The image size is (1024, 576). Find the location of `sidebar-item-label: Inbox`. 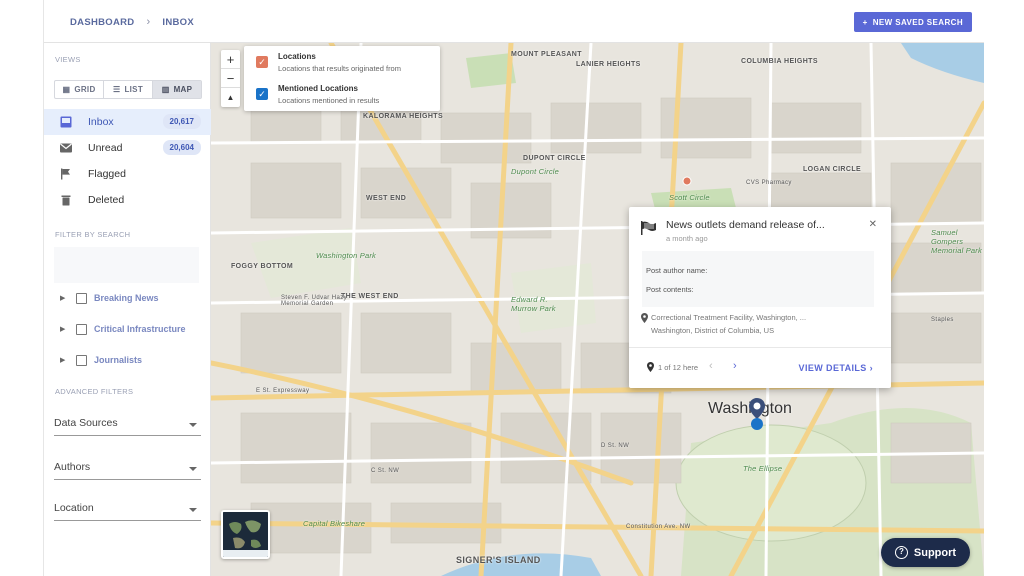

sidebar-item-label: Inbox is located at coordinates (101, 122).